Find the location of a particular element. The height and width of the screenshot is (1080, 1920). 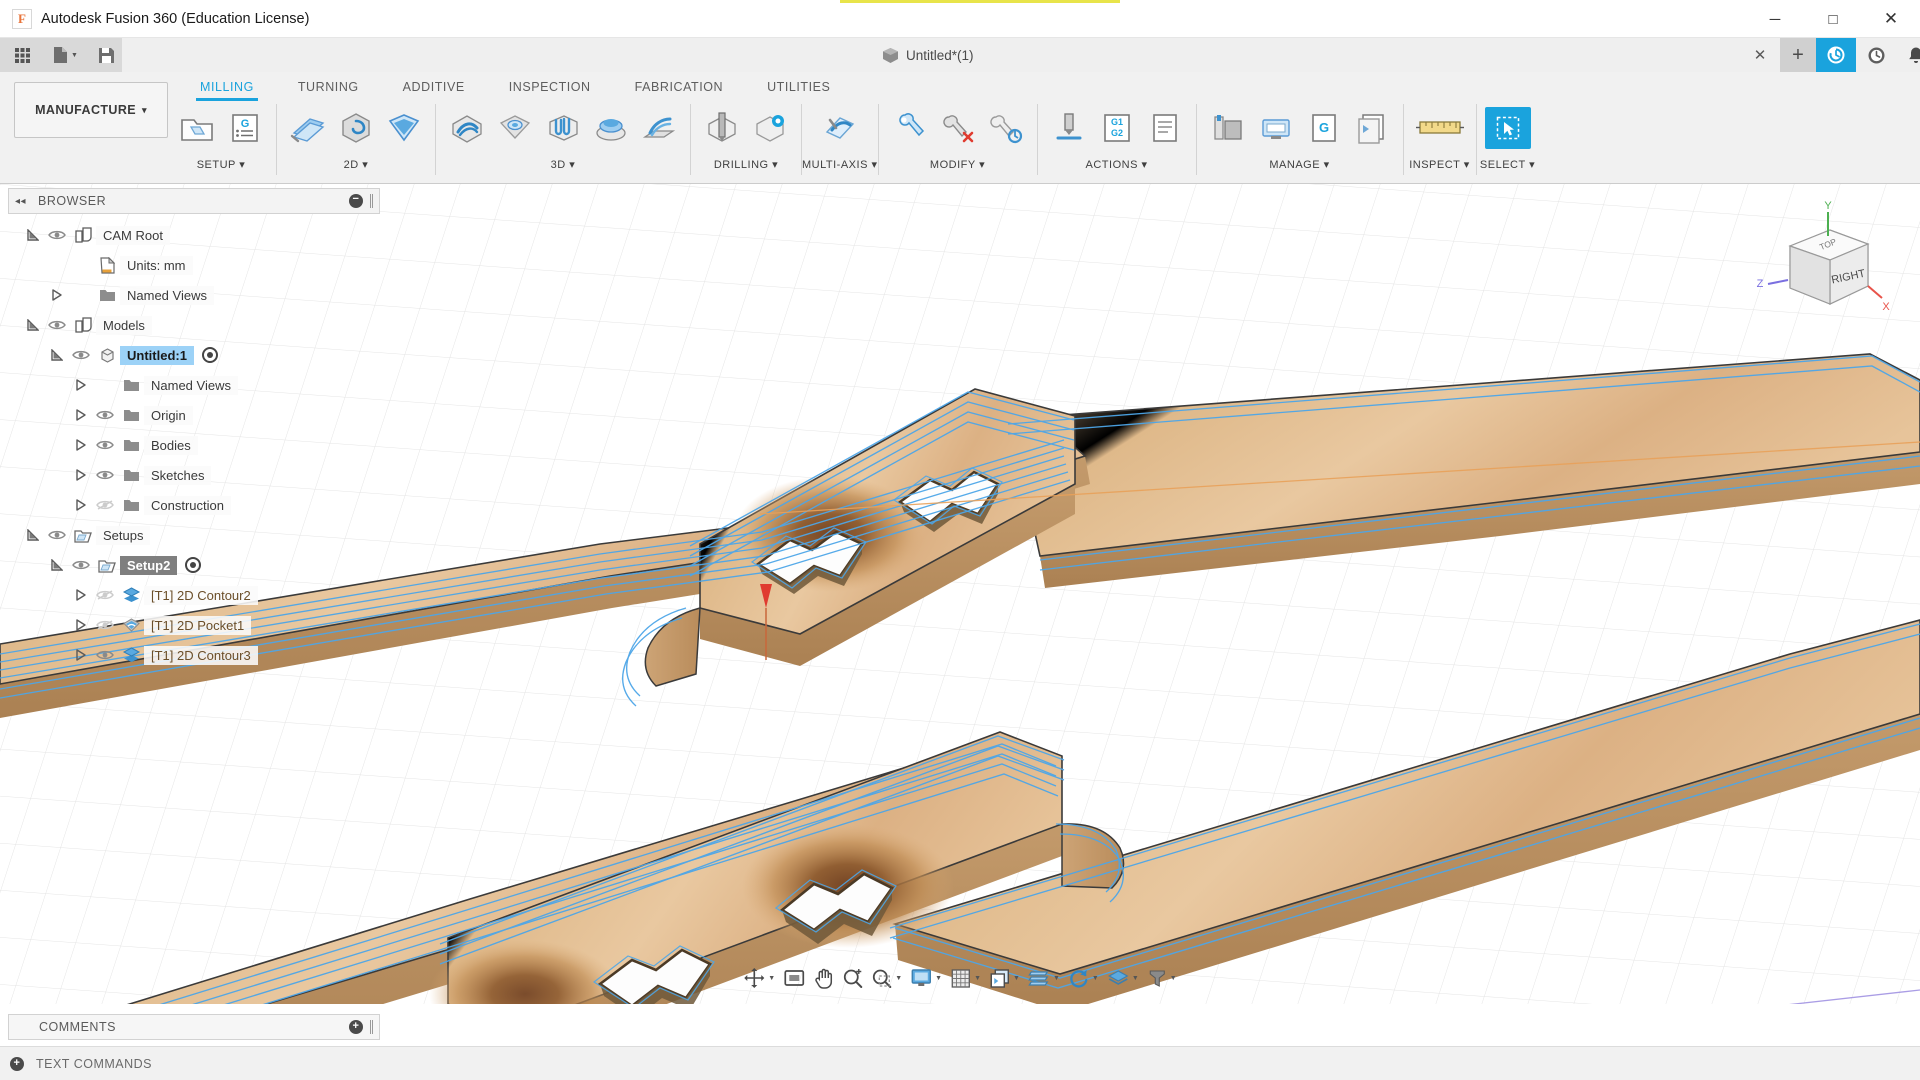

minimize-button: ─ is located at coordinates (1775, 19).